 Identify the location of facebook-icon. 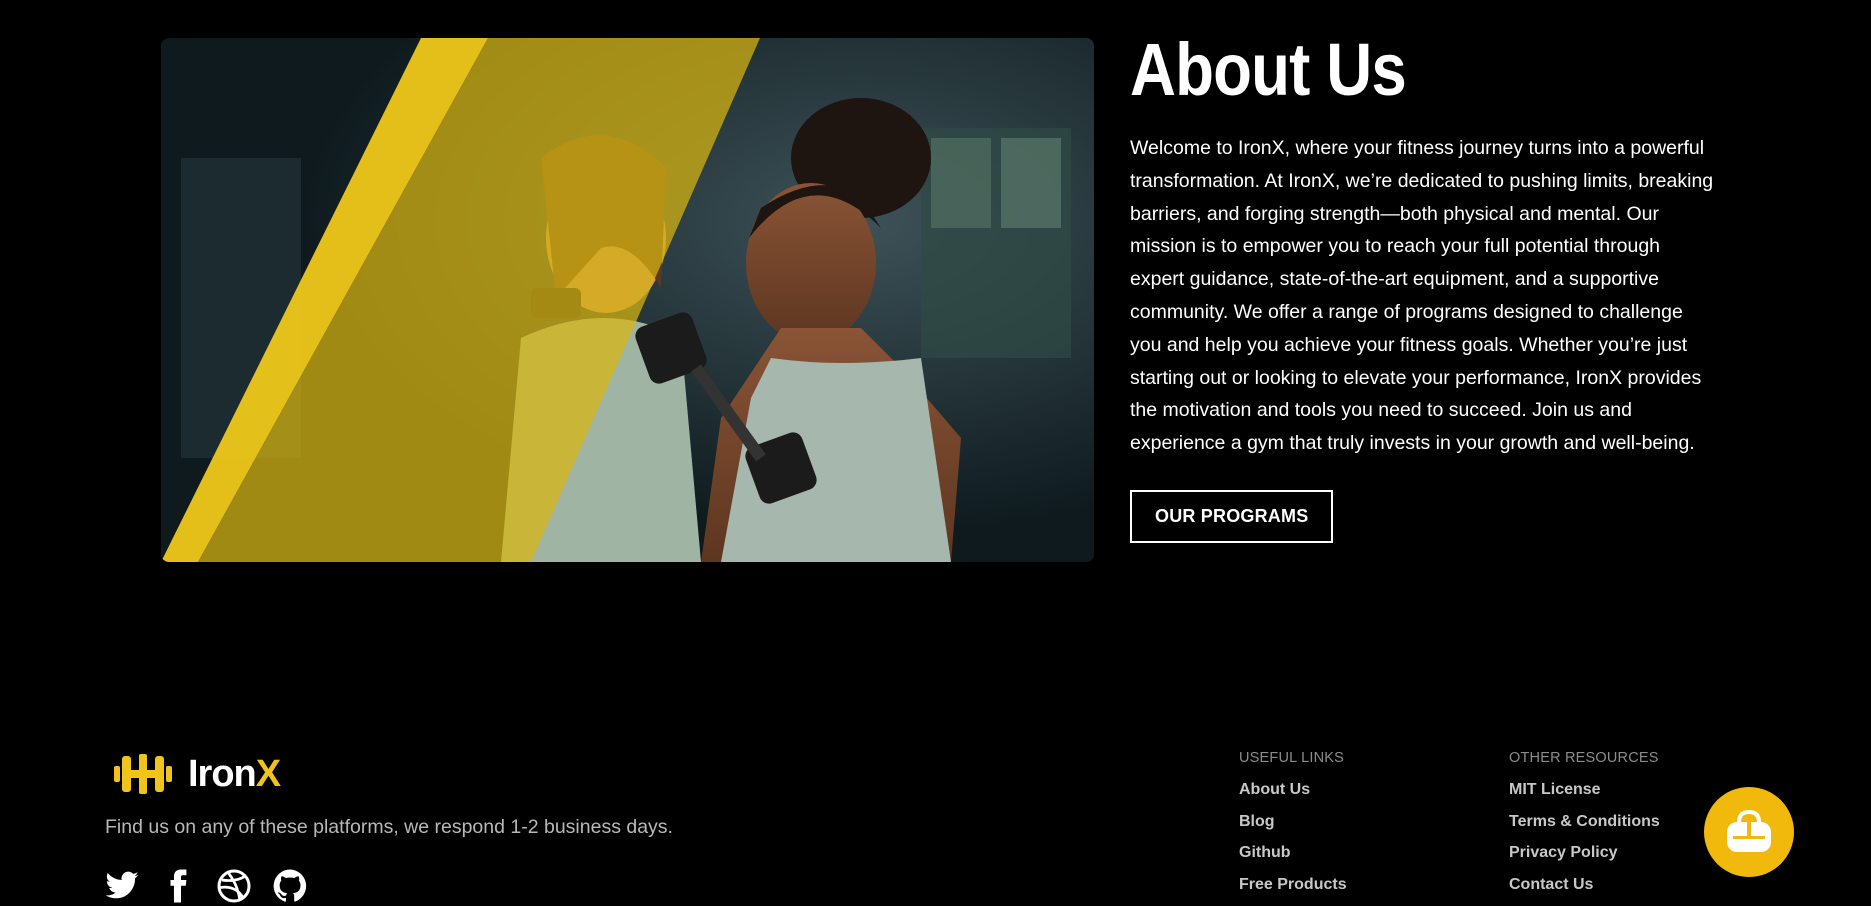
(178, 886).